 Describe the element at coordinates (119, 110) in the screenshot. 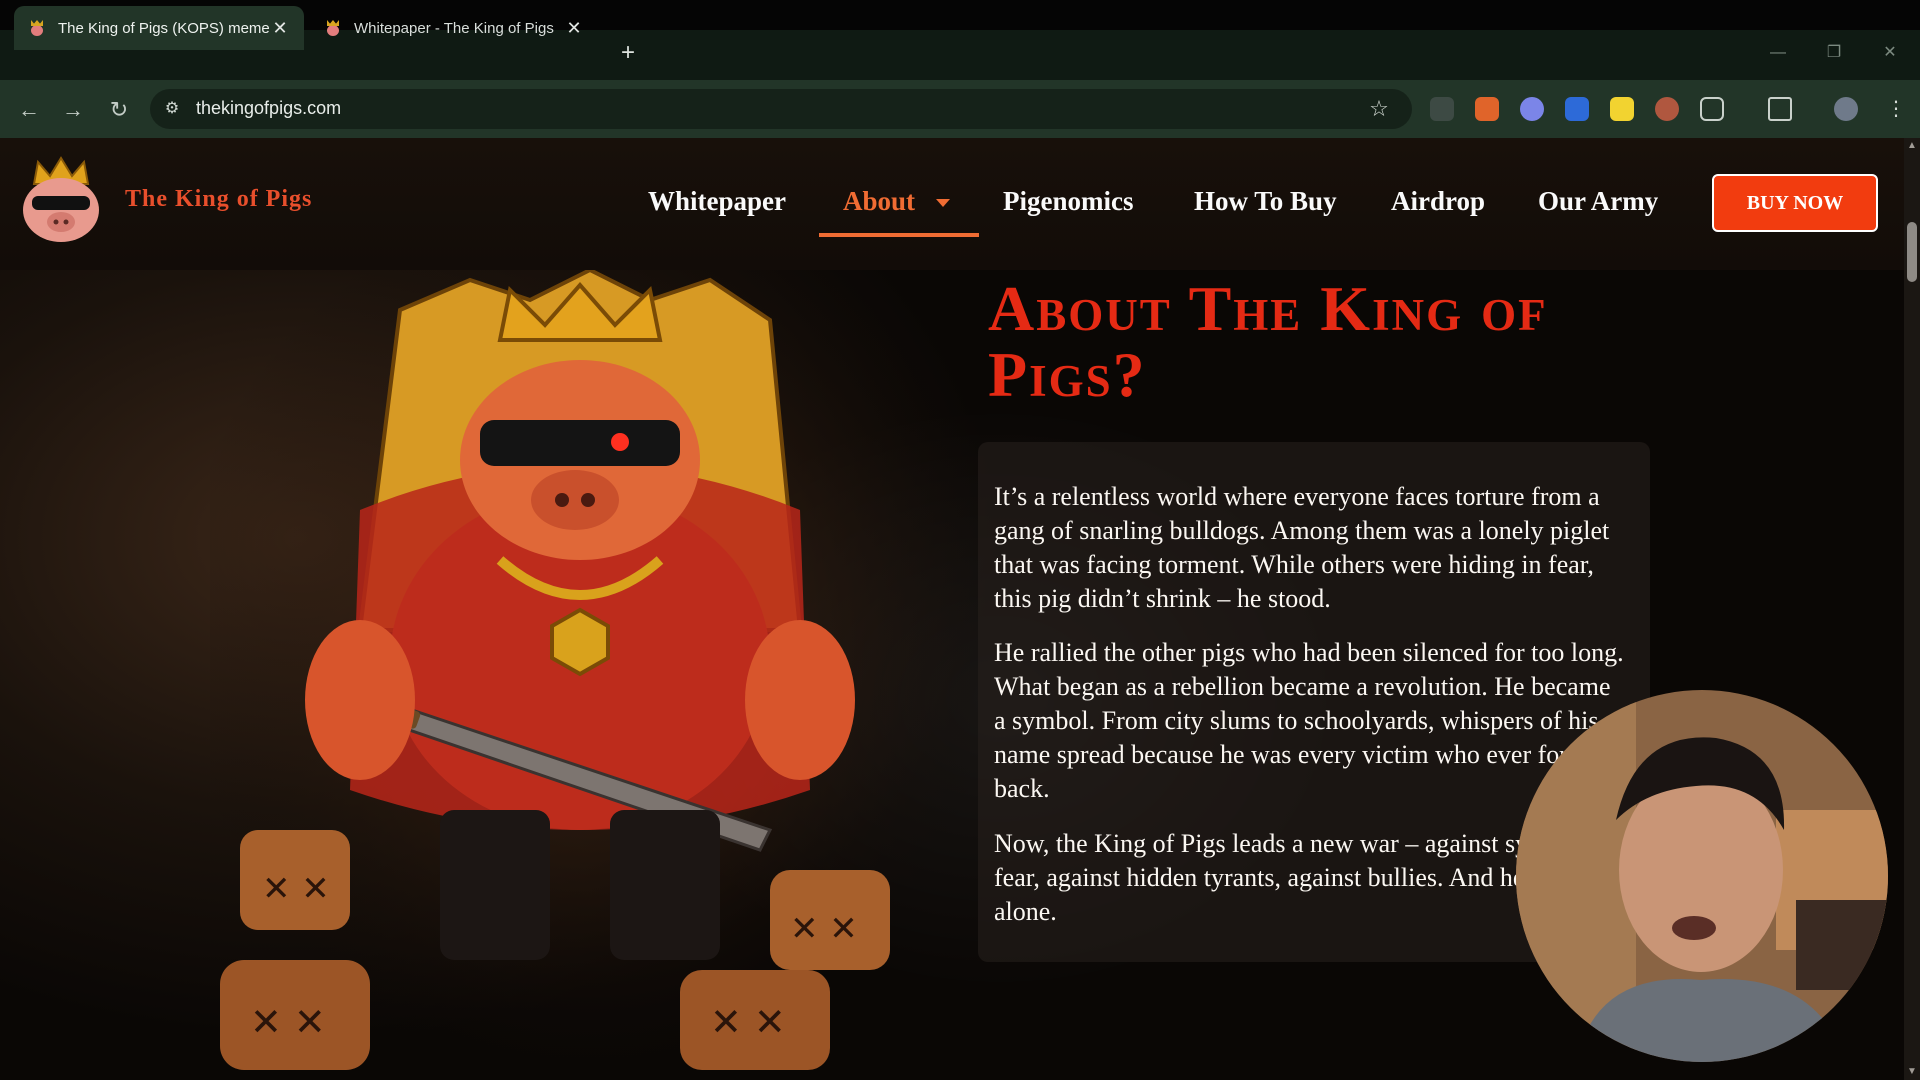

I see `reload-icon: ↻` at that location.